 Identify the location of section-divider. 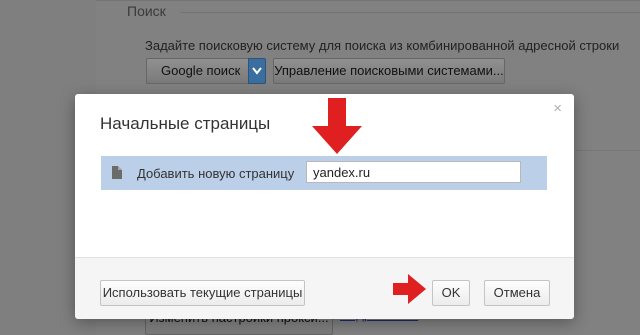
(410, 12).